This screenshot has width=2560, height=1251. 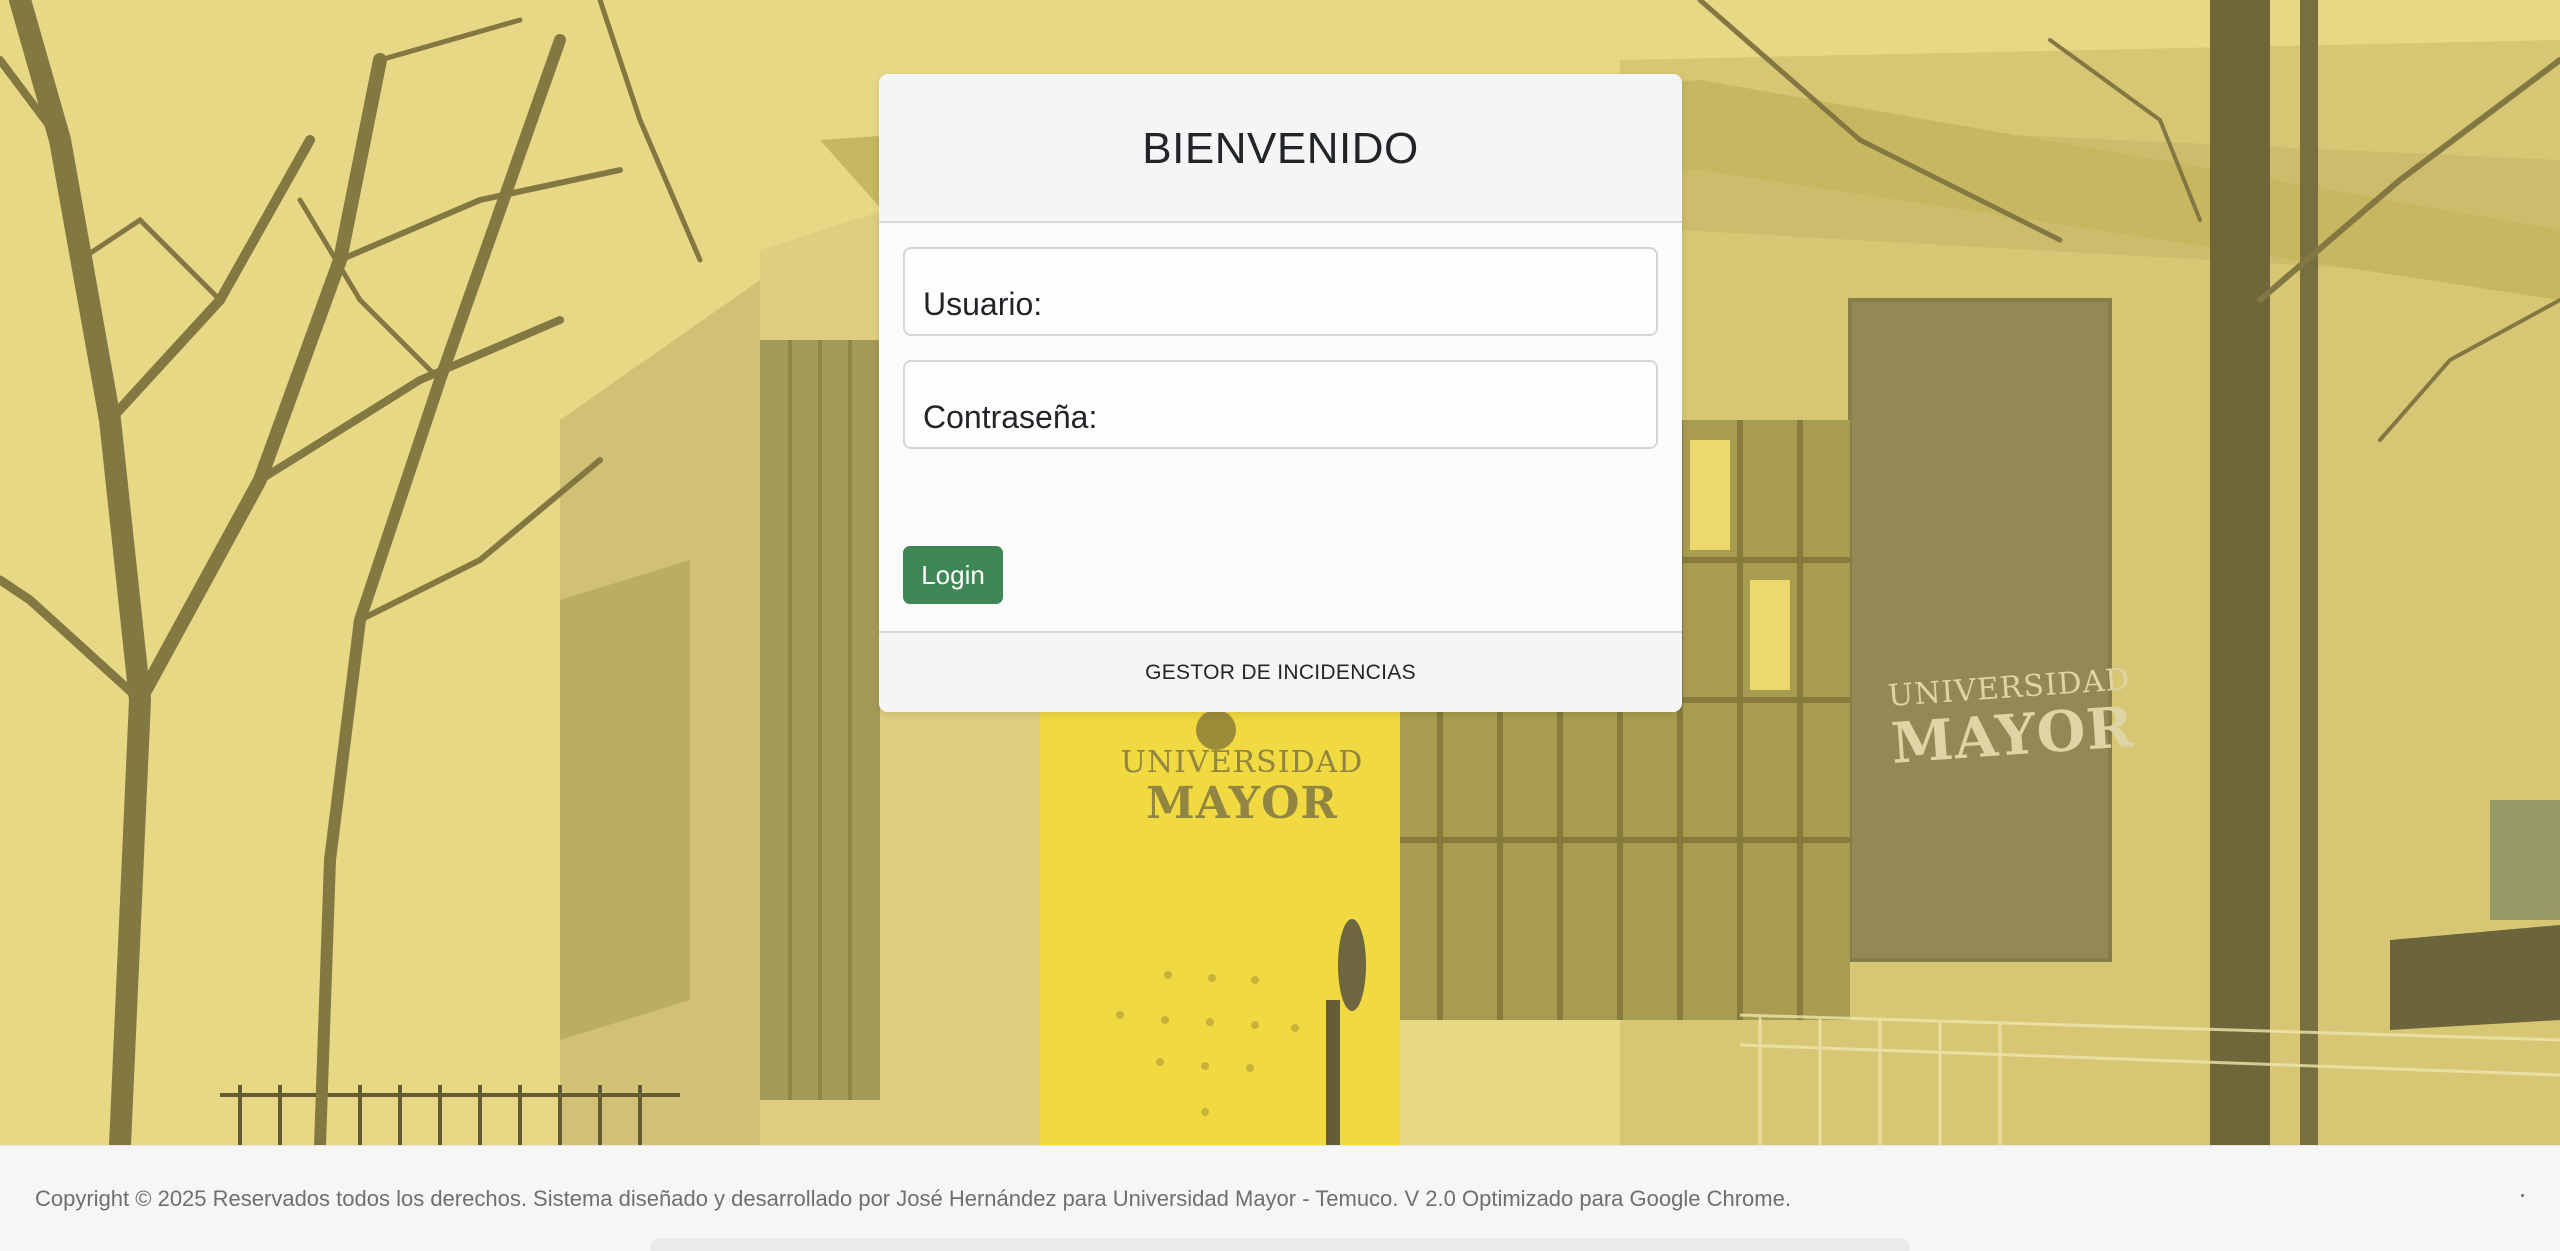 I want to click on username-field-container, so click(x=1280, y=291).